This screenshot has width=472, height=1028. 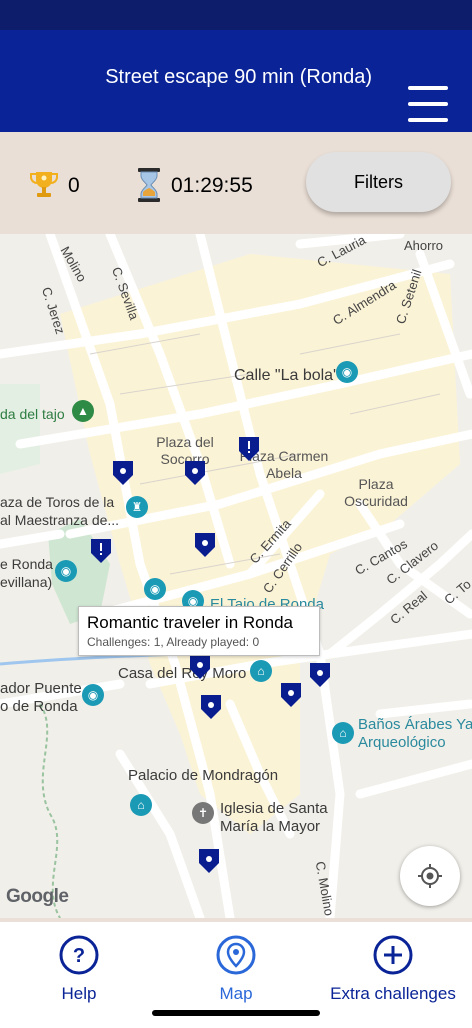 I want to click on tab-help: ? Help, so click(x=79, y=974).